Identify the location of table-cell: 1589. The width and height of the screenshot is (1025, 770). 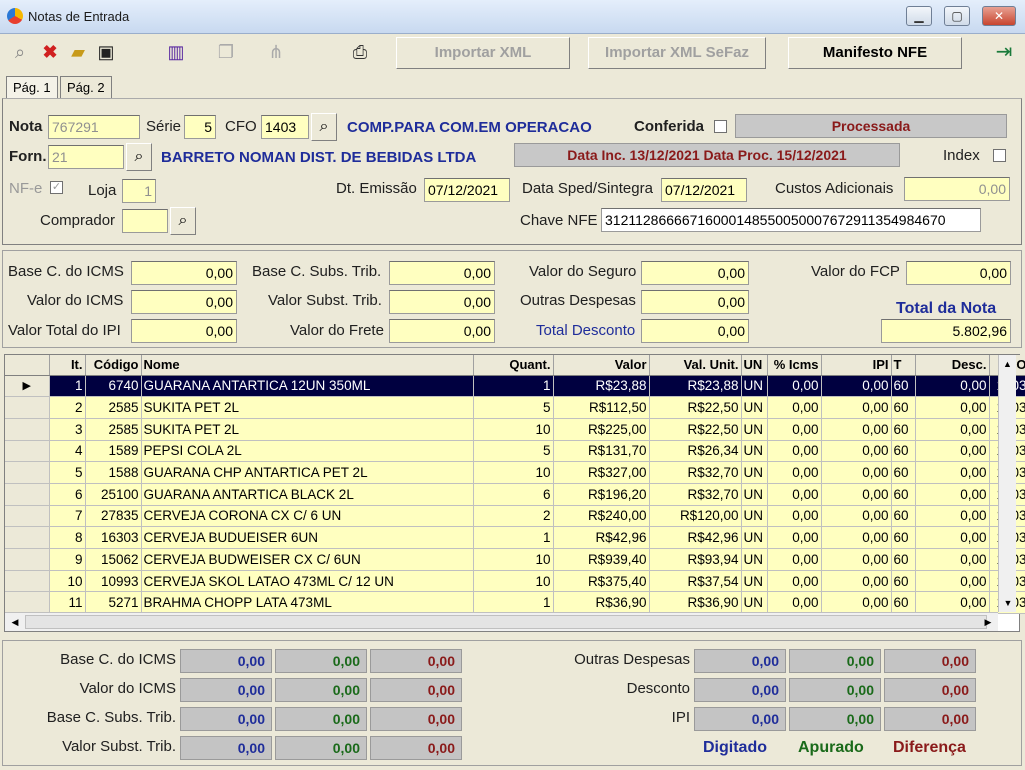
(113, 451).